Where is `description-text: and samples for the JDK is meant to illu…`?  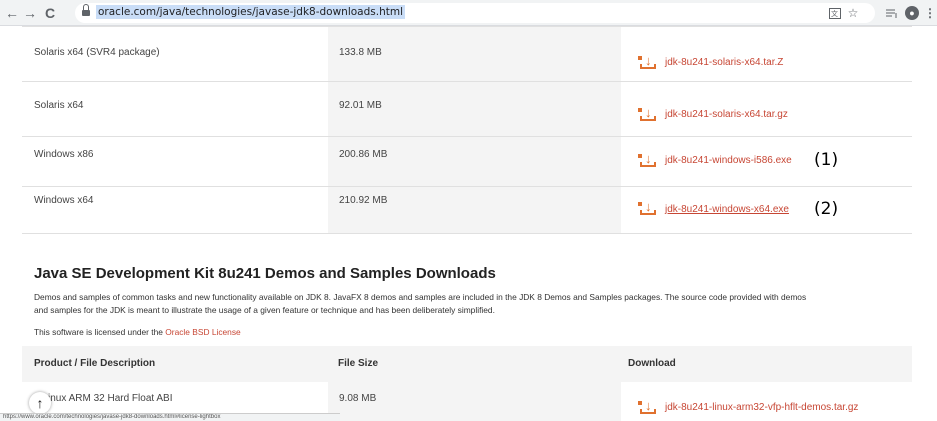
description-text: and samples for the JDK is meant to illu… is located at coordinates (264, 310).